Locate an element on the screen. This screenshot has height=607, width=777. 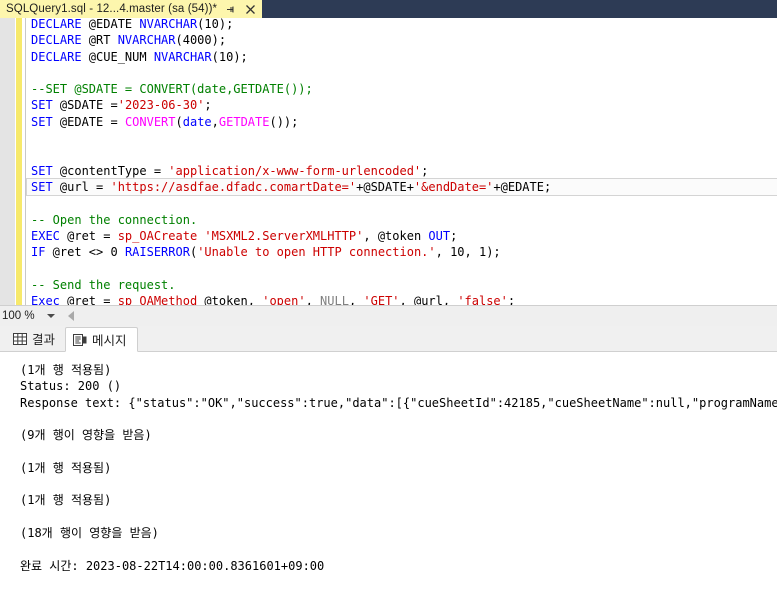
line-comment-open: -- Open the connection. is located at coordinates (402, 220).